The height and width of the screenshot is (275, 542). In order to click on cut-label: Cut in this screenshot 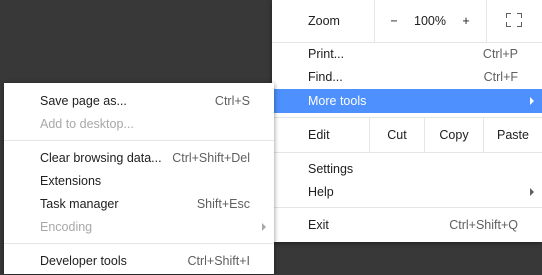, I will do `click(397, 135)`.